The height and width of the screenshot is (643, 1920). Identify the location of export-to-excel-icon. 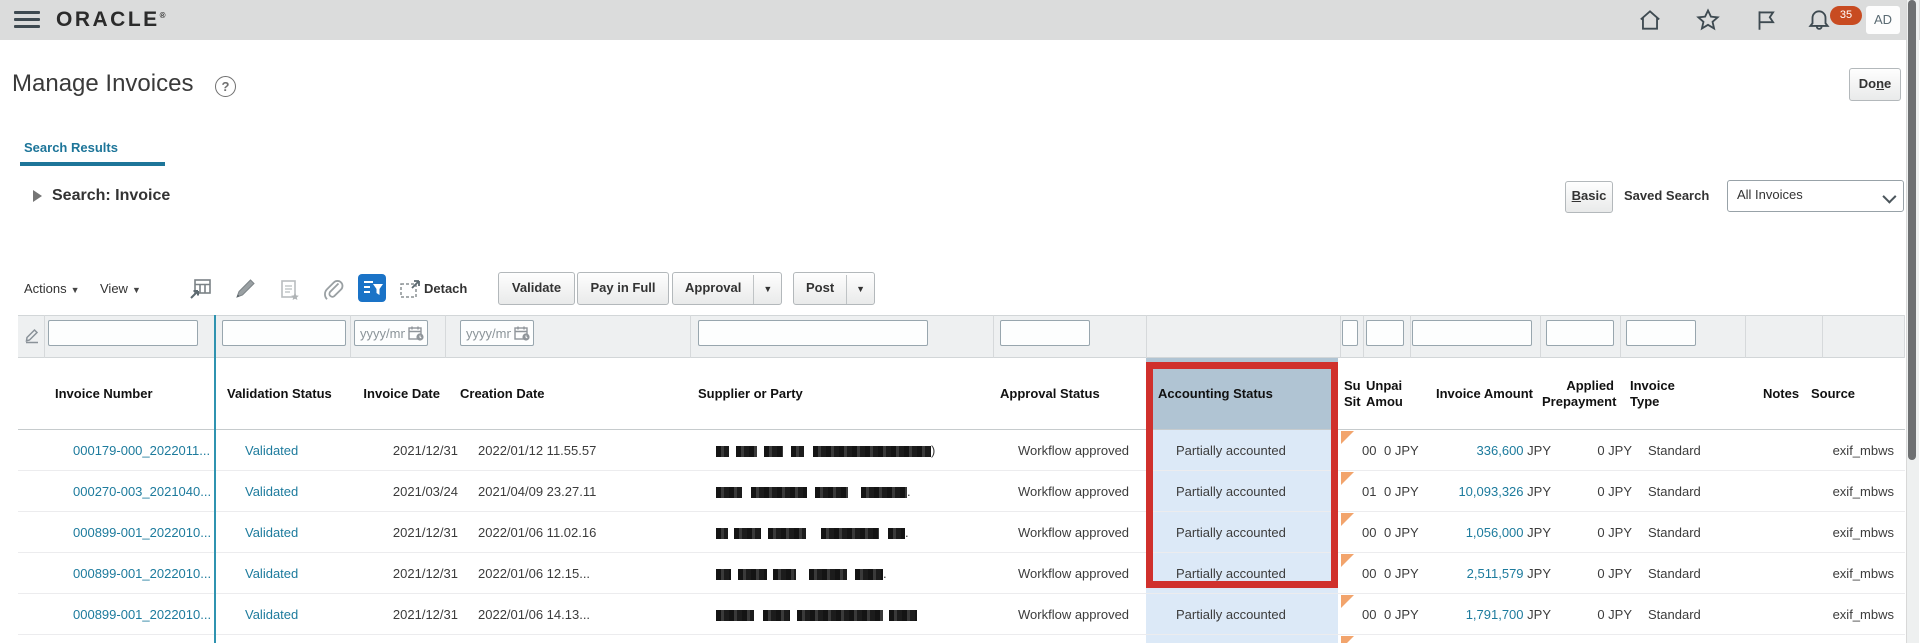
(201, 289).